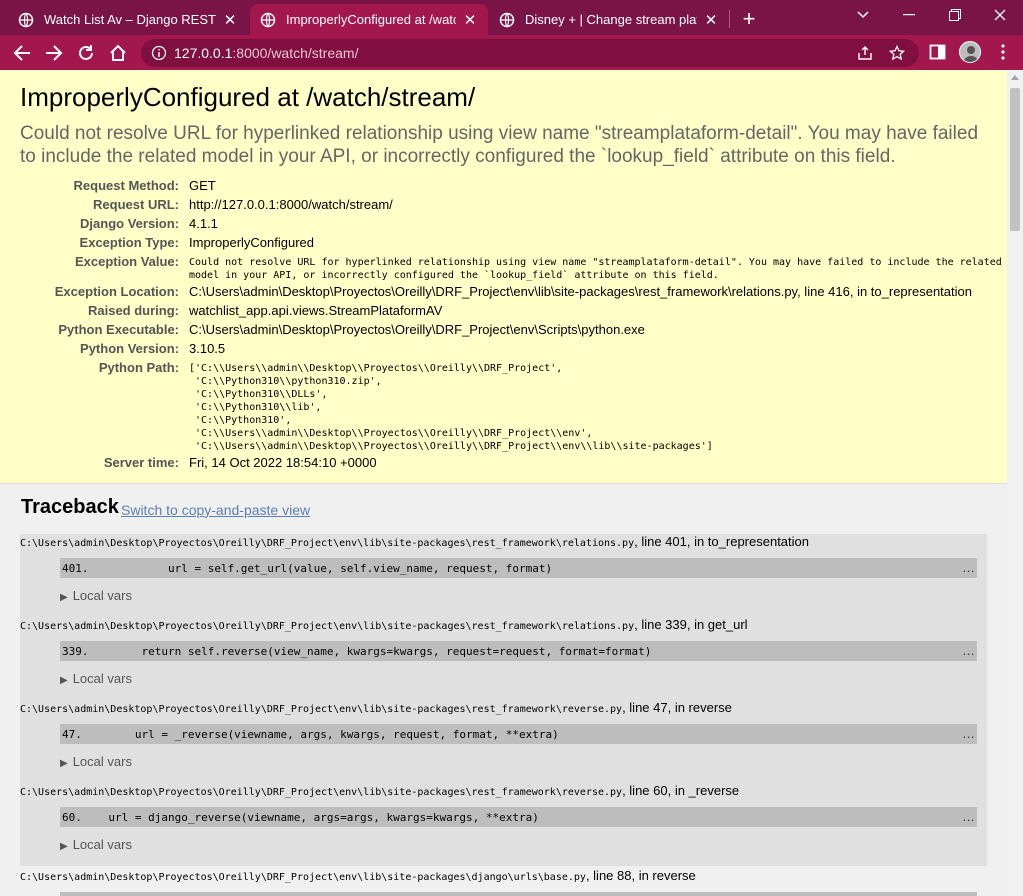  Describe the element at coordinates (129, 242) in the screenshot. I see `meta-key: Exception Type:` at that location.